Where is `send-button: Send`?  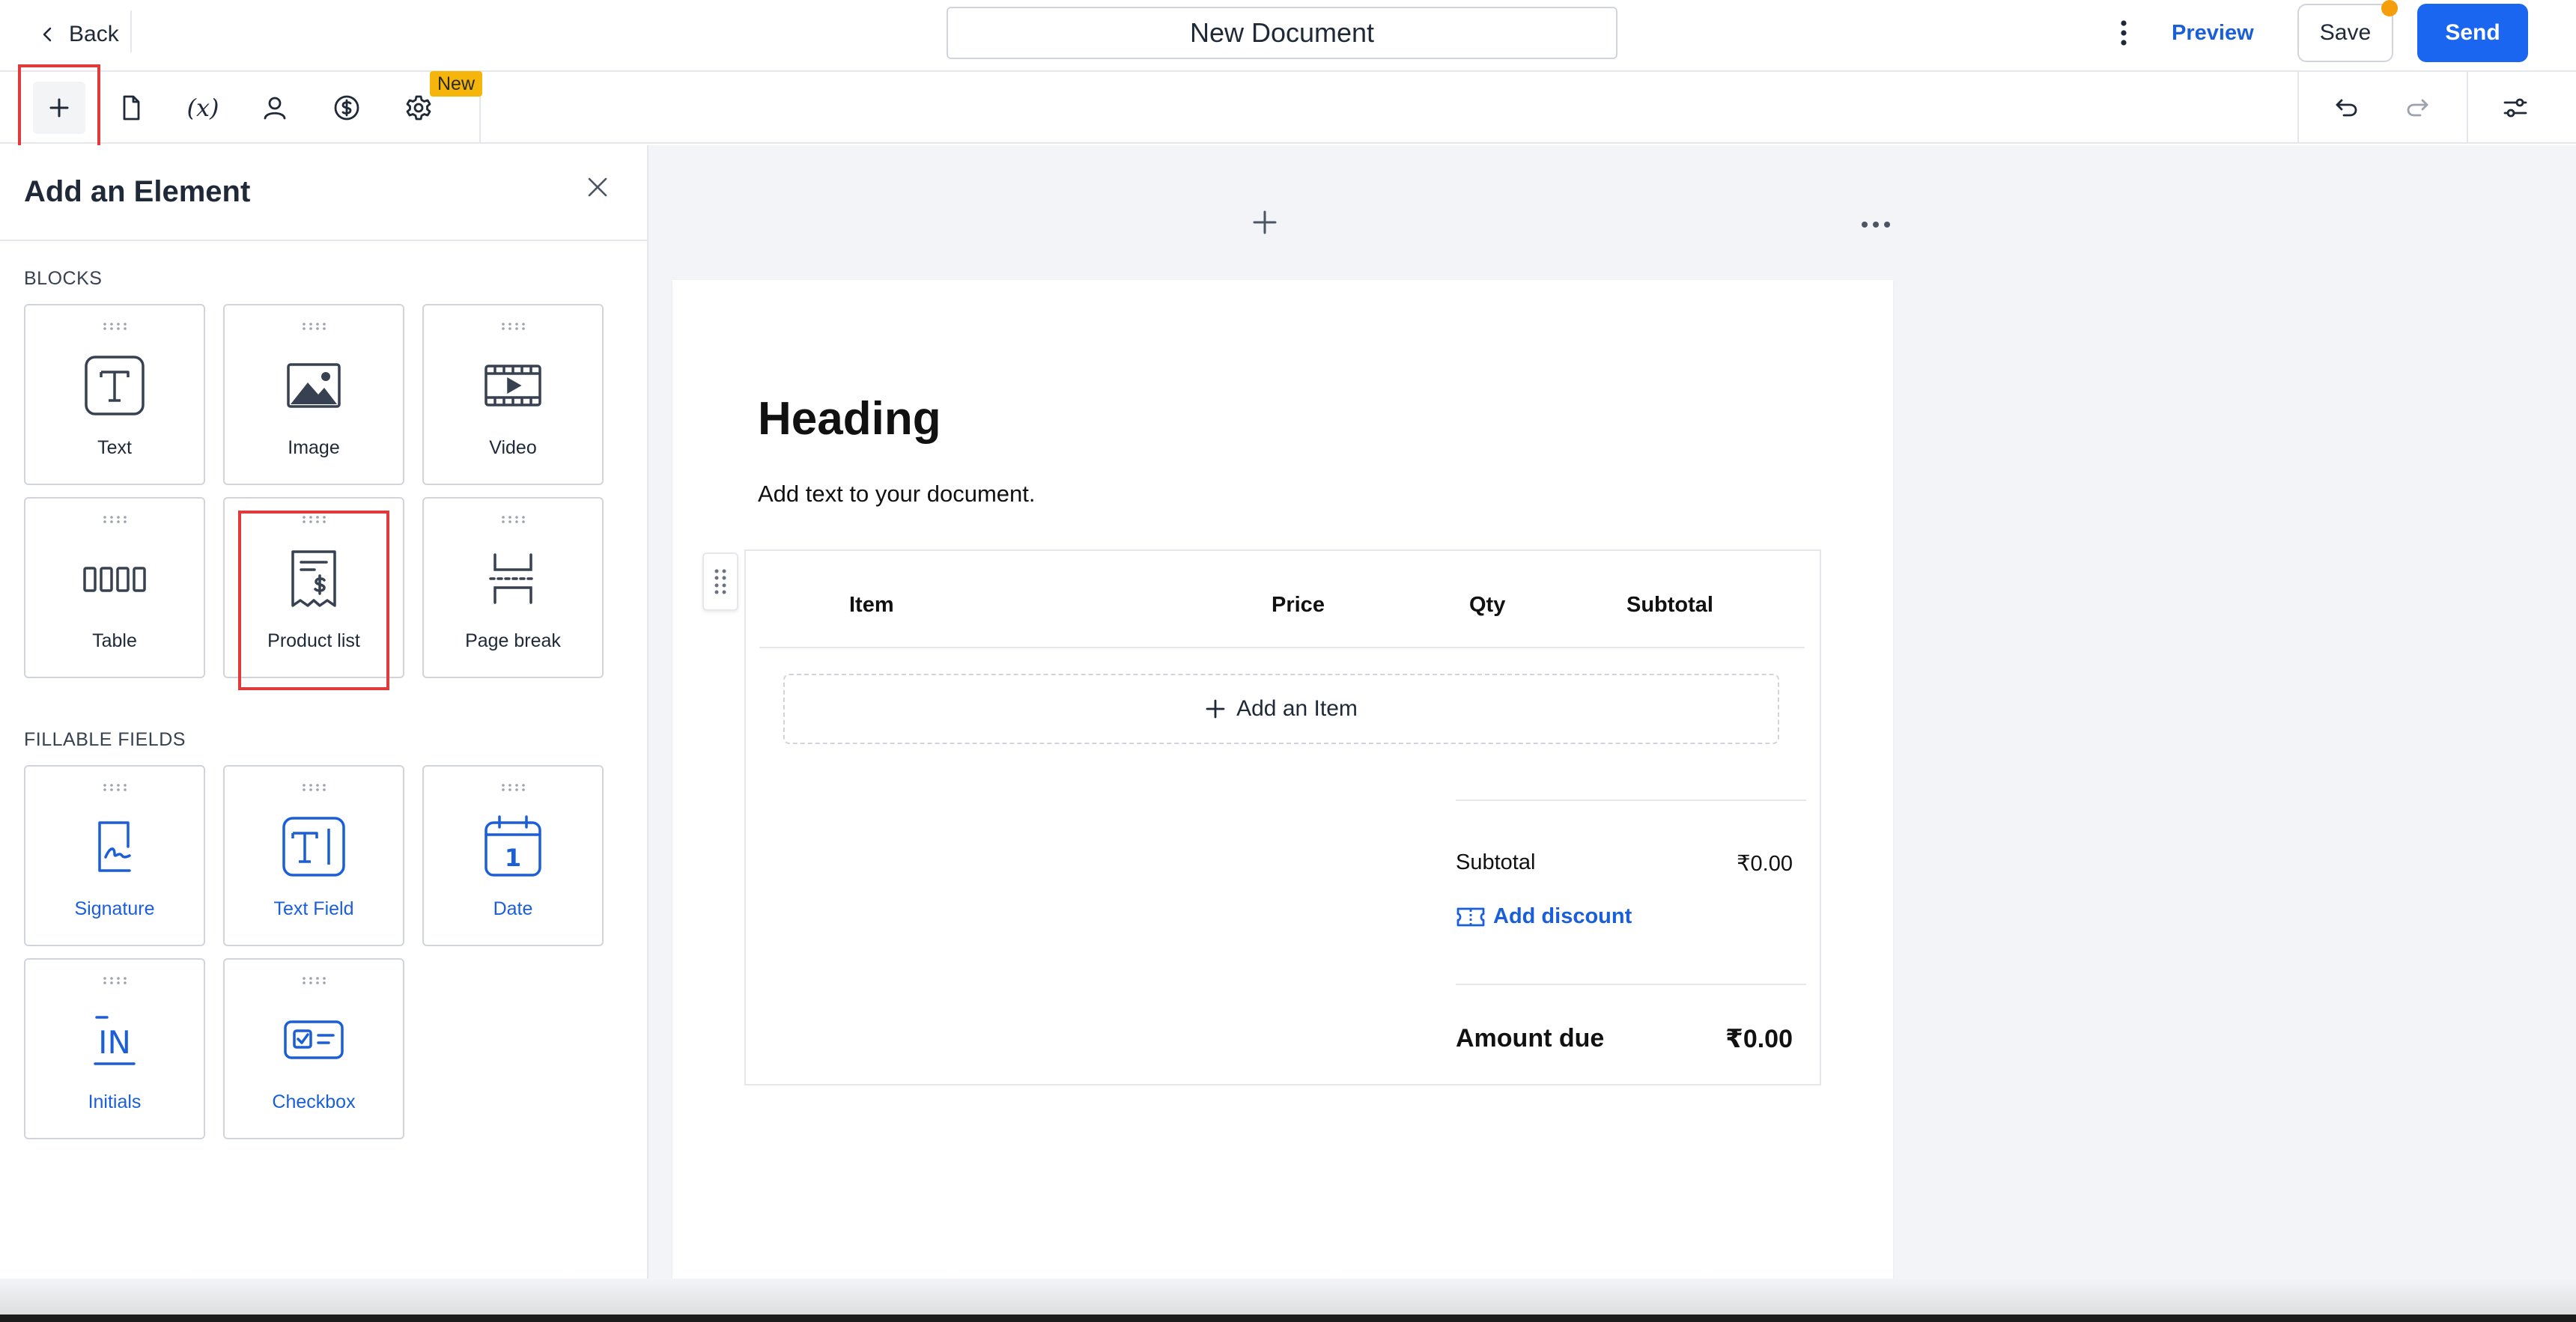
send-button: Send is located at coordinates (2472, 33).